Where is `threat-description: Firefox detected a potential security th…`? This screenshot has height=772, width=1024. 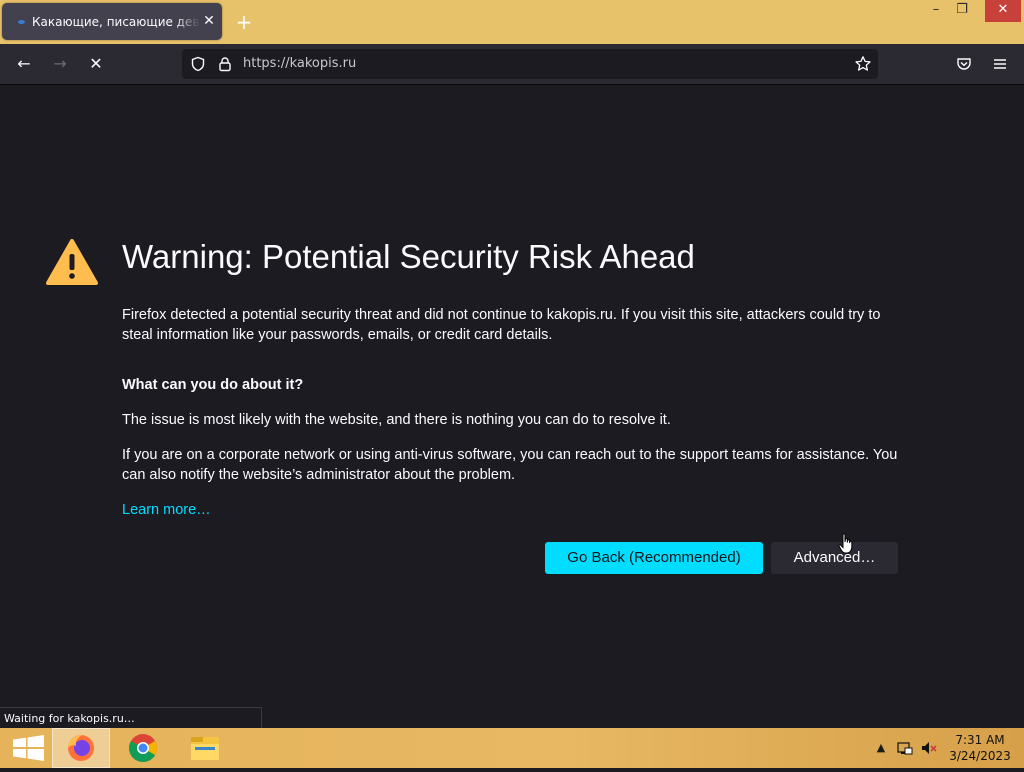
threat-description: Firefox detected a potential security th… is located at coordinates (501, 325).